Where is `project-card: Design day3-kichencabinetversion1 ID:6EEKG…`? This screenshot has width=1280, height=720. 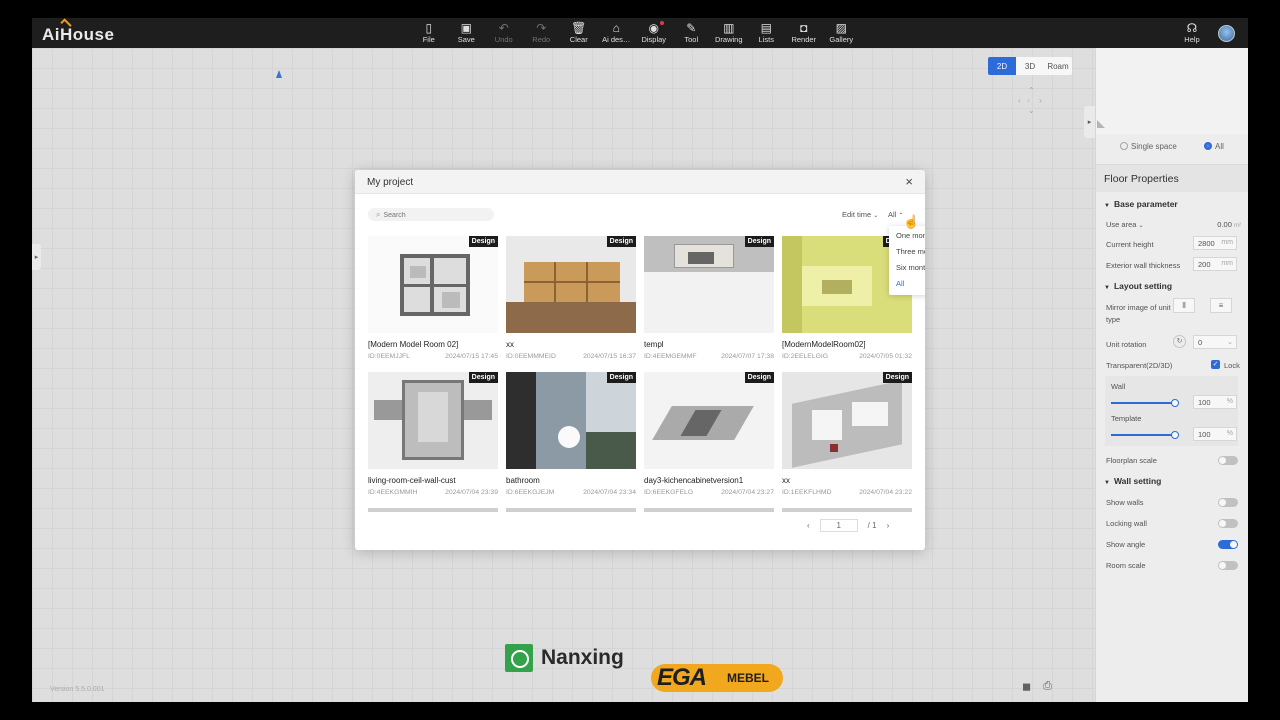 project-card: Design day3-kichencabinetversion1 ID:6EEKG… is located at coordinates (709, 436).